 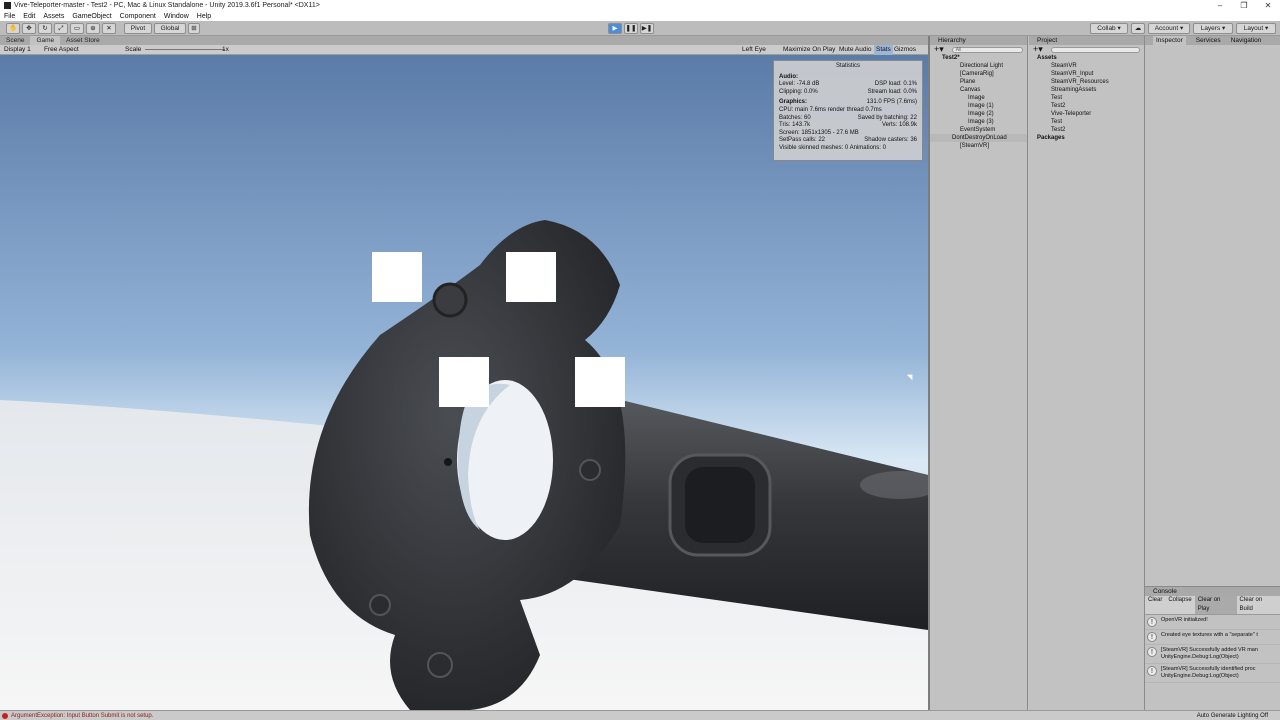 What do you see at coordinates (978, 138) in the screenshot?
I see `hierarchy-scene-root: DontDestroyOnLoad` at bounding box center [978, 138].